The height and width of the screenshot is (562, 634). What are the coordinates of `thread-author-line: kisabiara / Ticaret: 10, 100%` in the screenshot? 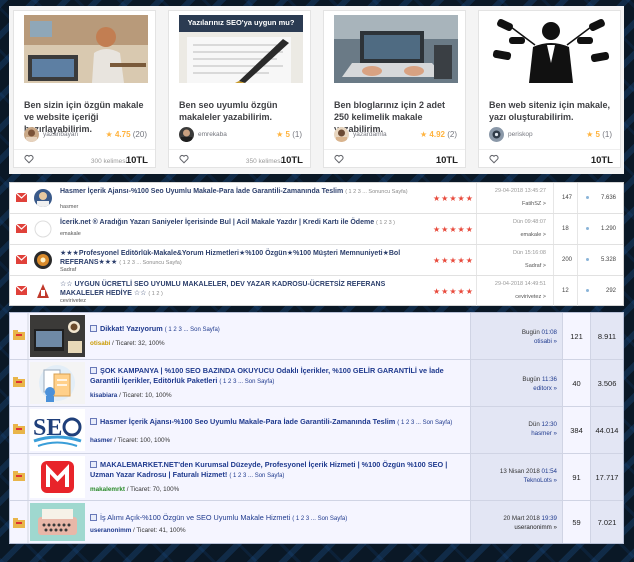 It's located at (131, 395).